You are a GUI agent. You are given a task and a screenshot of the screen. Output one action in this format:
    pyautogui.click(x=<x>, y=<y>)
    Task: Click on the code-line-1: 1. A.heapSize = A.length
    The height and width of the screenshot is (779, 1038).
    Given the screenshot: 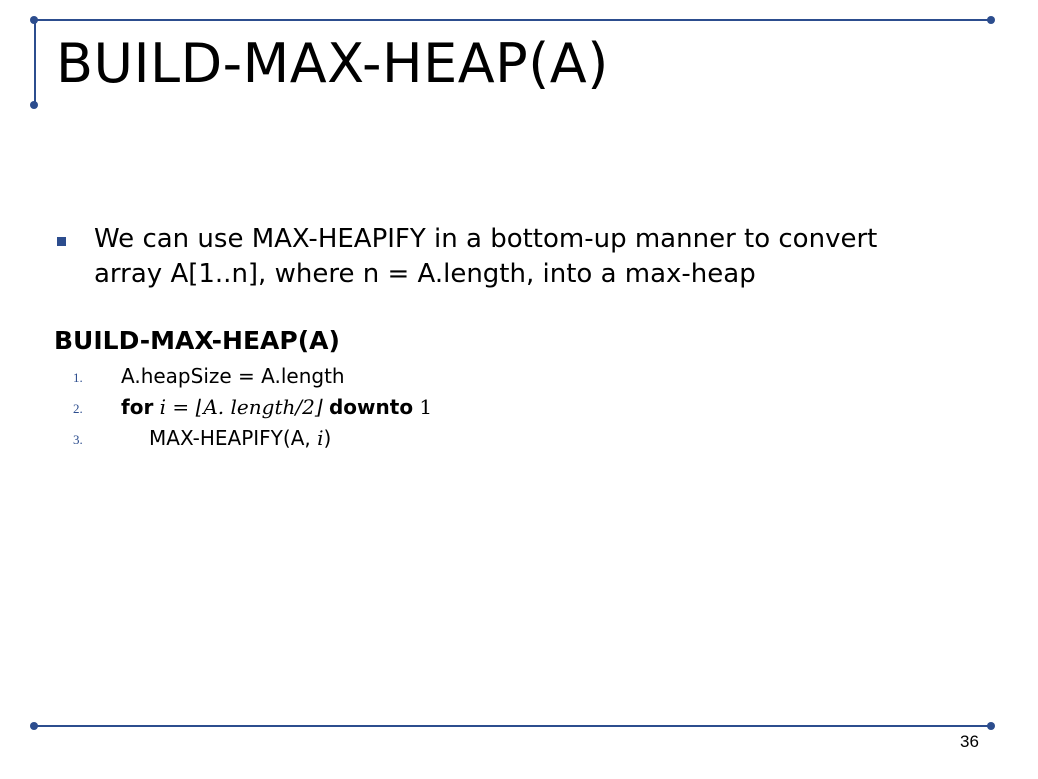 What is the action you would take?
    pyautogui.click(x=300, y=378)
    